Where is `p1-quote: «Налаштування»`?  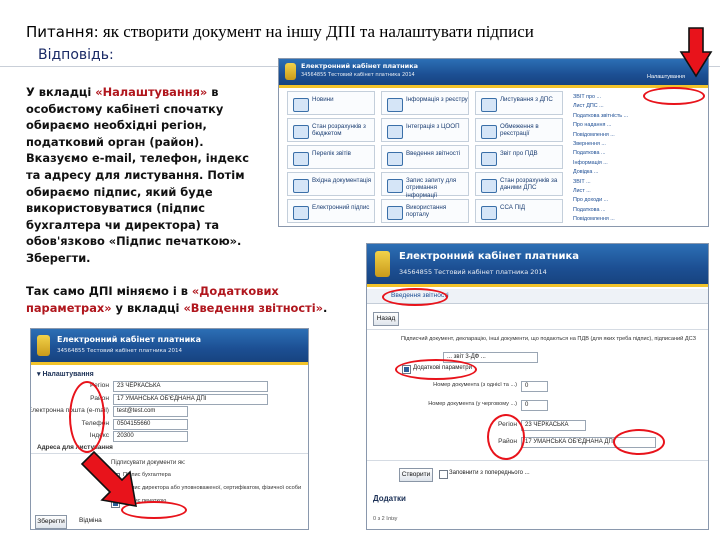
p1-quote: «Налаштування» is located at coordinates (151, 92).